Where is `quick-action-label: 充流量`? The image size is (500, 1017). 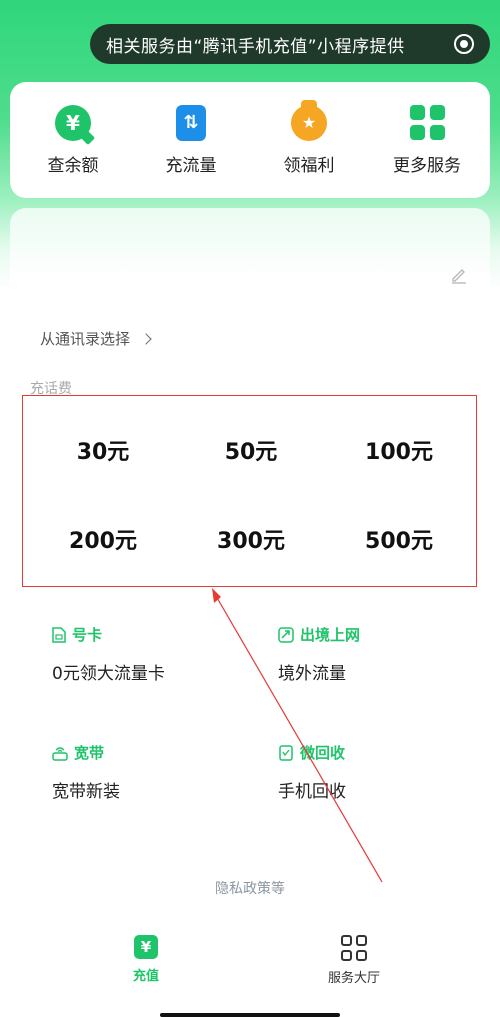
quick-action-label: 充流量 is located at coordinates (191, 165).